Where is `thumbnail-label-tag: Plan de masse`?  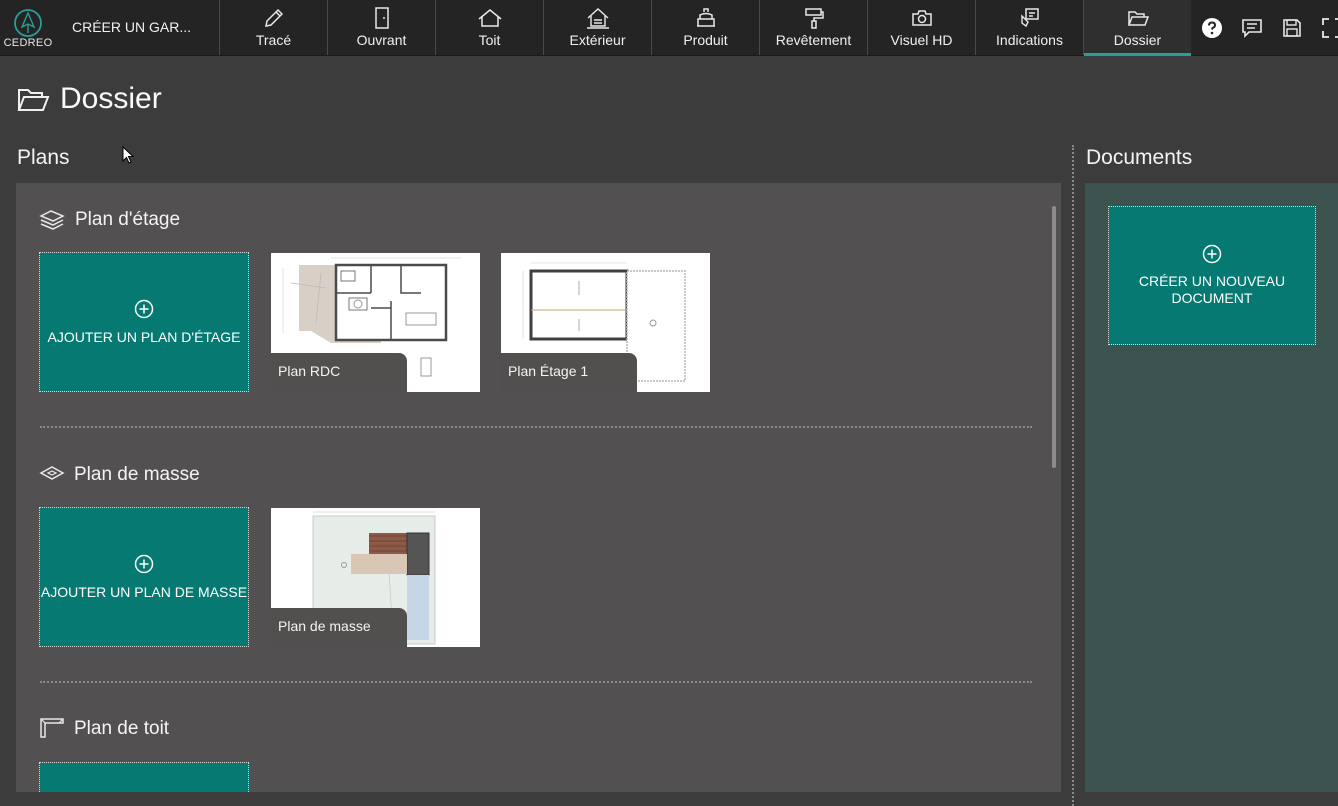
thumbnail-label-tag: Plan de masse is located at coordinates (339, 627).